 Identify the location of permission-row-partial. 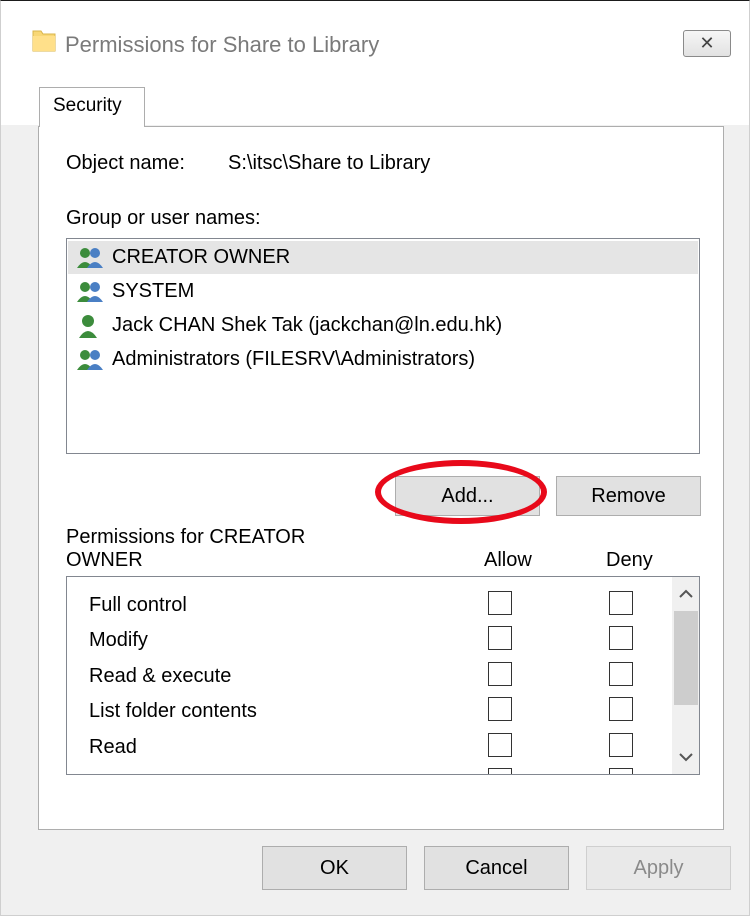
(367, 770).